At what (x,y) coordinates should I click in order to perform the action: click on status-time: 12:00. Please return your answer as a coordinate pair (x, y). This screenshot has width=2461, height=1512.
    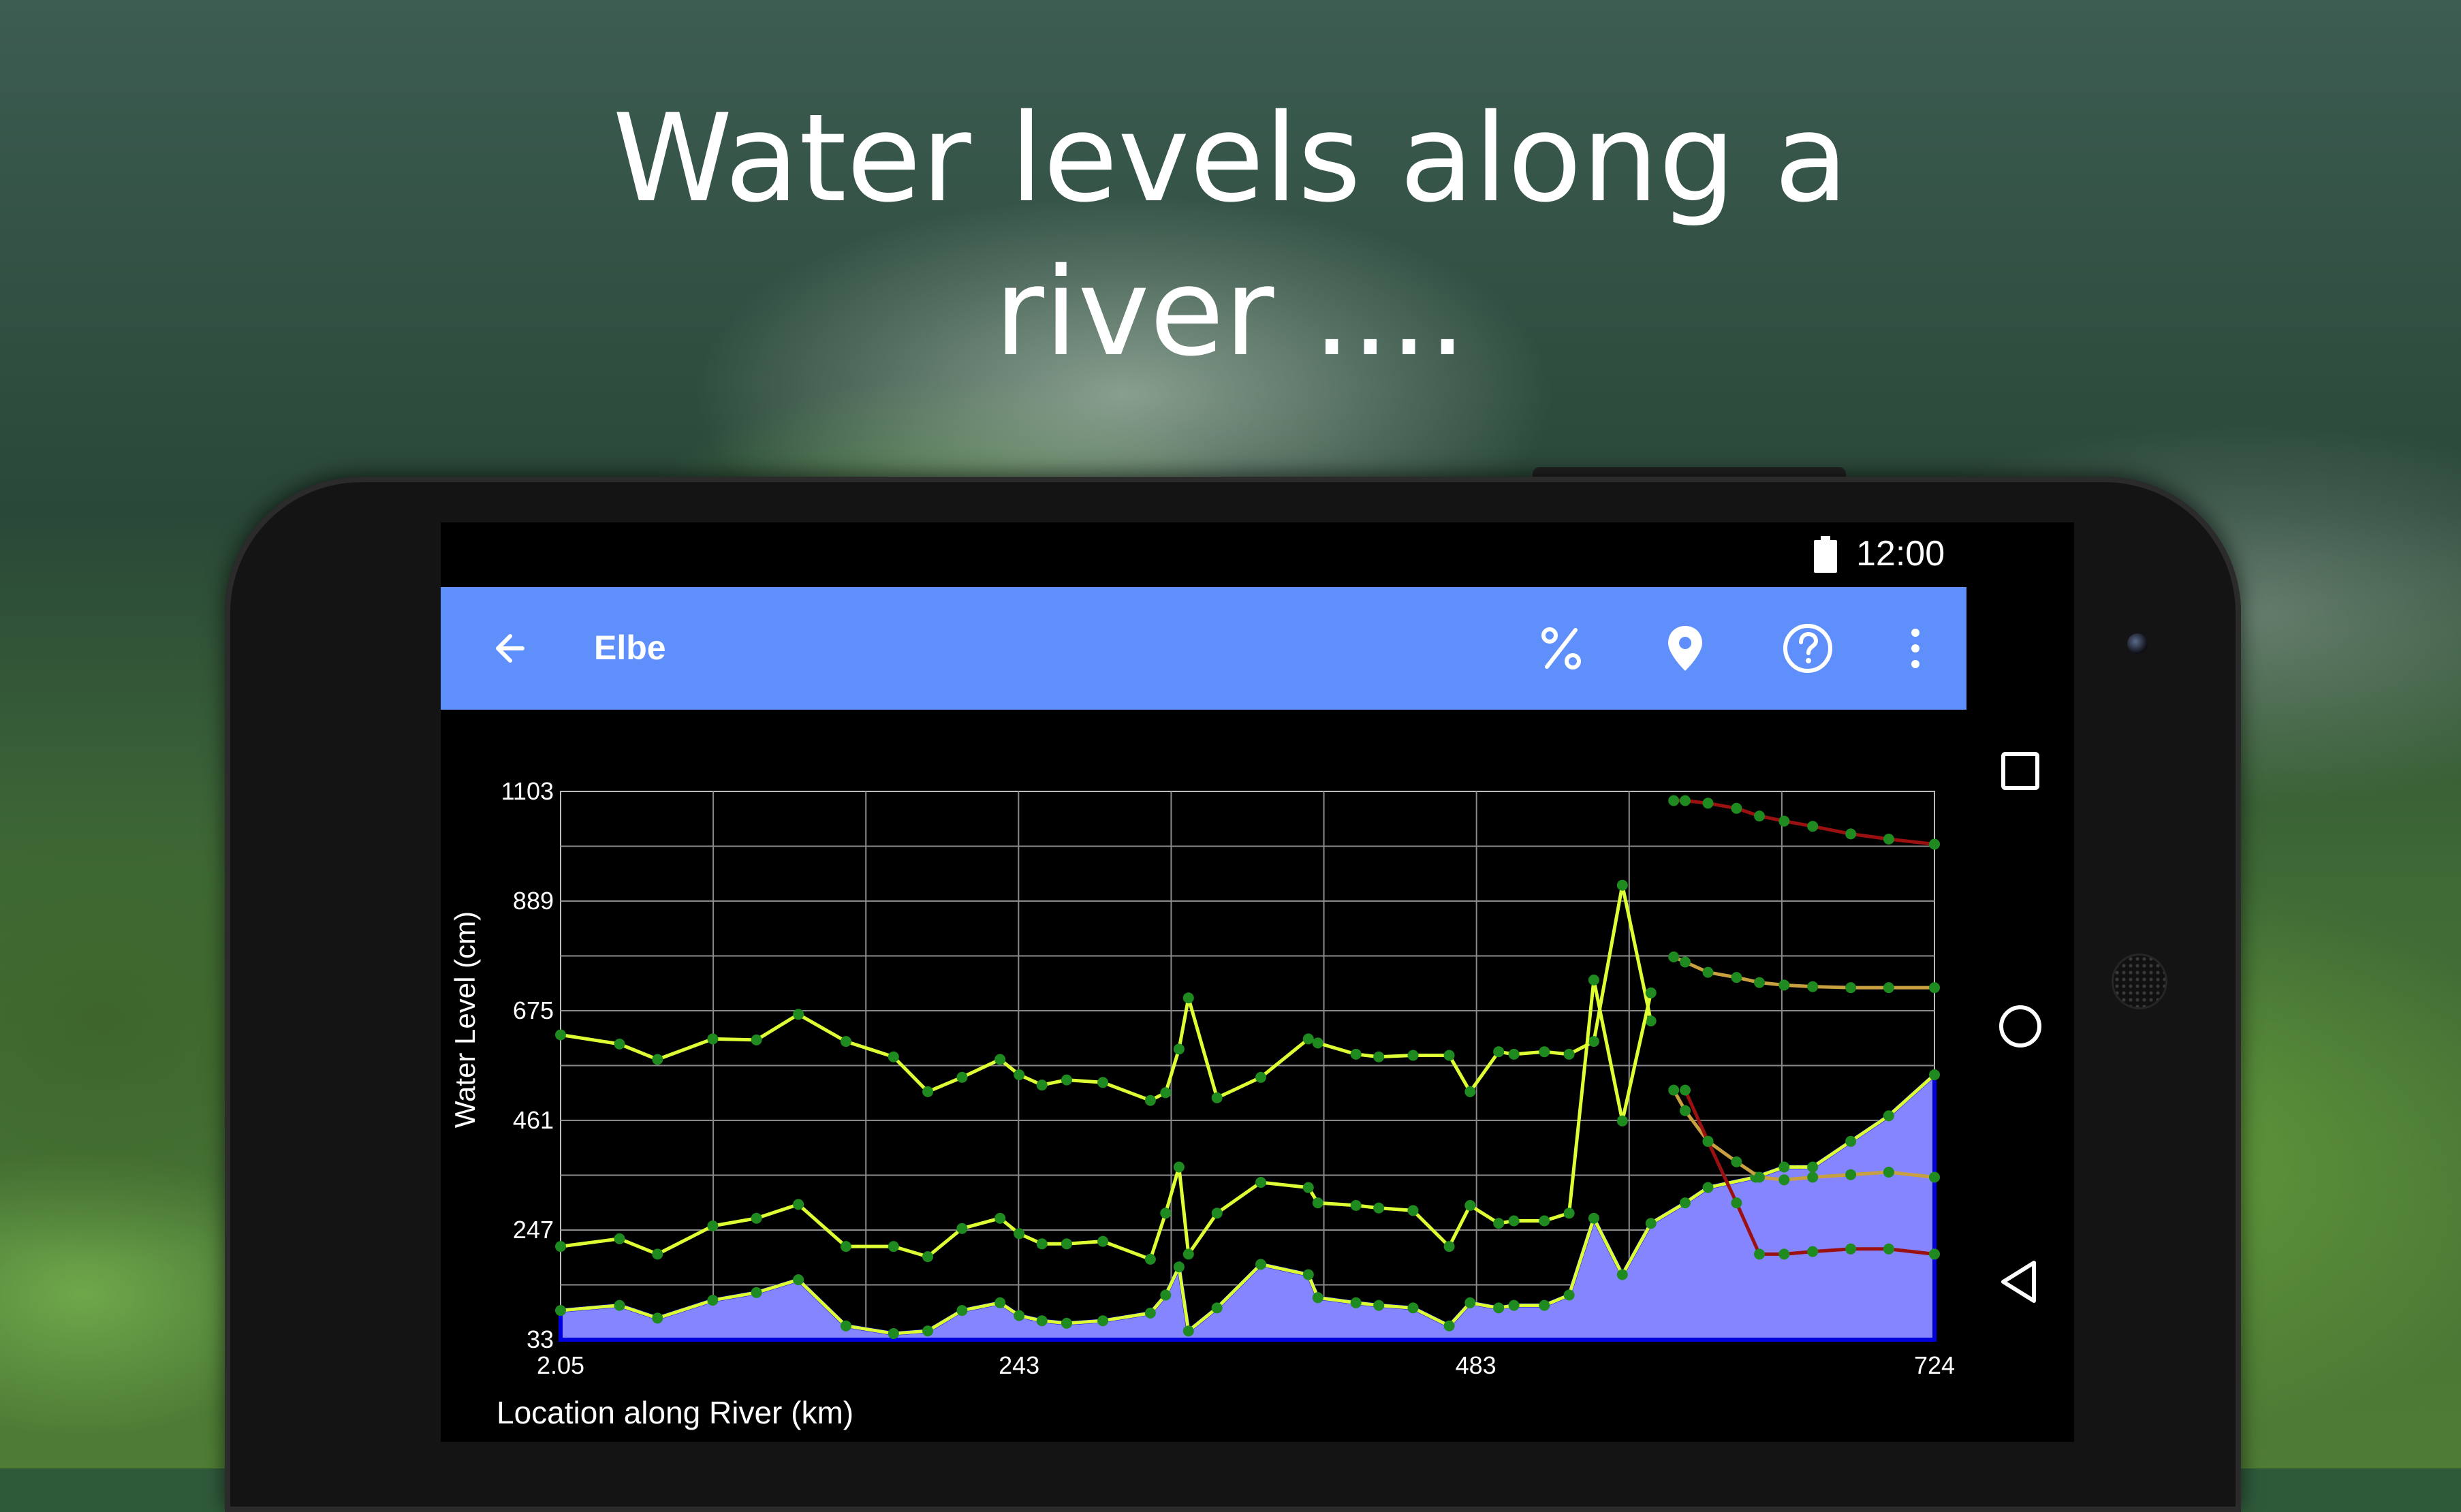
    Looking at the image, I should click on (1900, 553).